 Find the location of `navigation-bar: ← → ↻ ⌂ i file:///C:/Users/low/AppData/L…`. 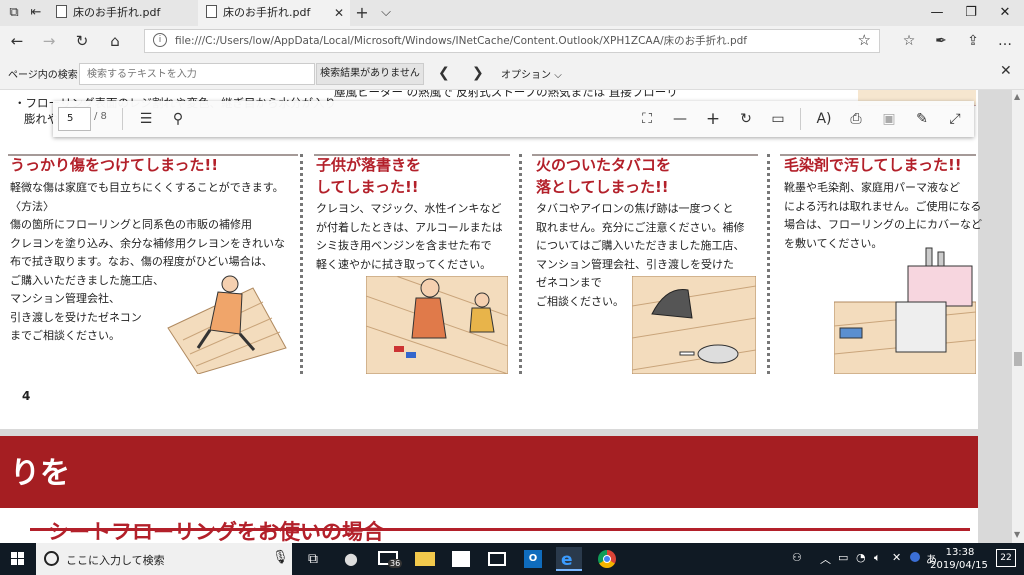

navigation-bar: ← → ↻ ⌂ i file:///C:/Users/low/AppData/L… is located at coordinates (512, 41).